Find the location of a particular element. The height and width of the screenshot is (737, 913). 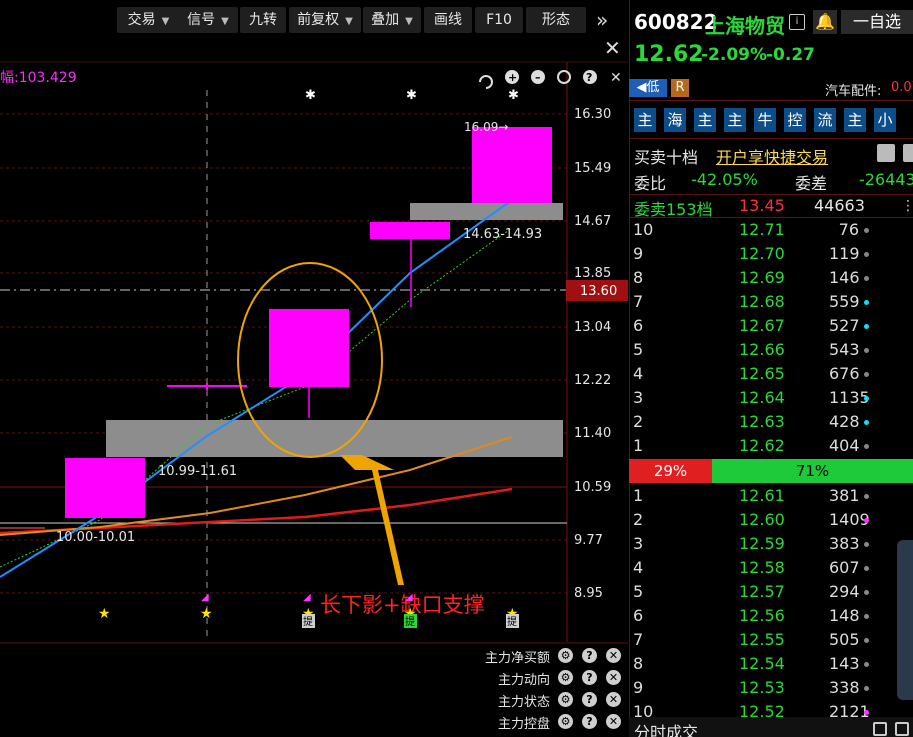

plus-glyph: + is located at coordinates (512, 77).